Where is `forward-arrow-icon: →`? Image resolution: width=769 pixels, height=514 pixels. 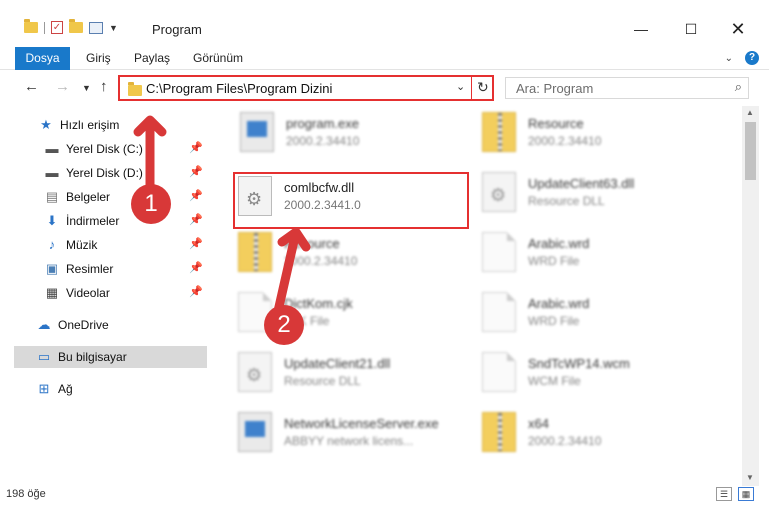
forward-arrow-icon: → is located at coordinates (62, 86).